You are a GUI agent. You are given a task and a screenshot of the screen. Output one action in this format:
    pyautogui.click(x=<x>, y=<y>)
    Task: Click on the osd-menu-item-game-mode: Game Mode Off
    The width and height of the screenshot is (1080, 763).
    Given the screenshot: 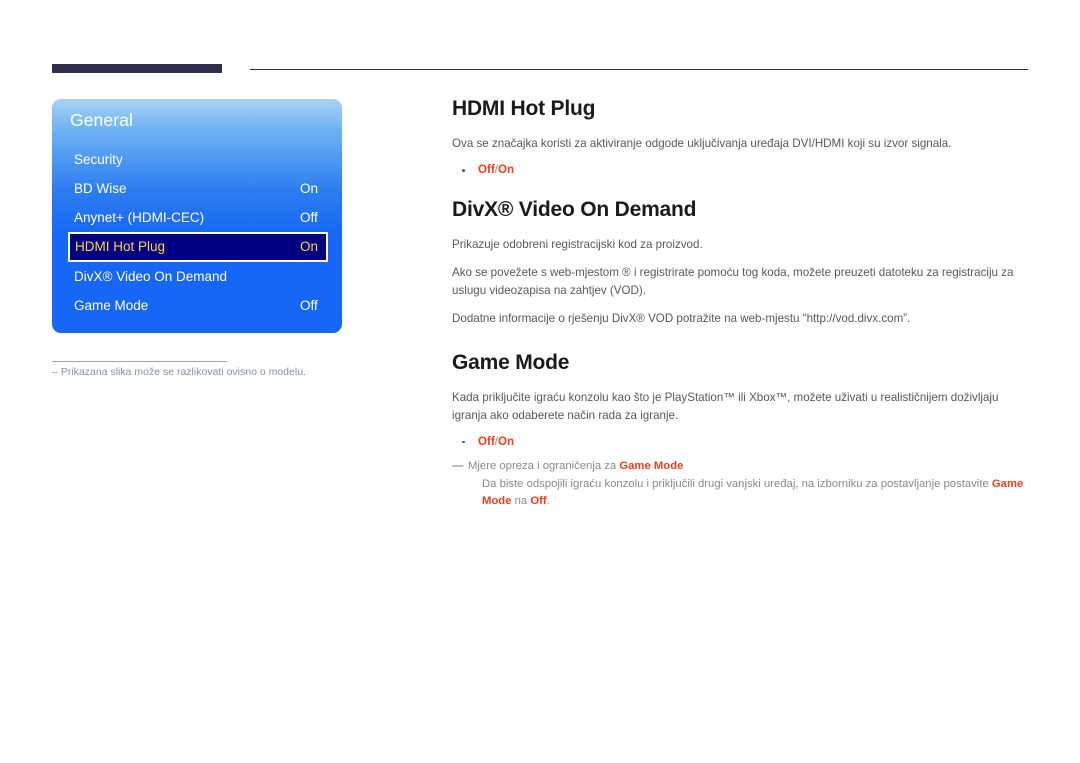 What is the action you would take?
    pyautogui.click(x=197, y=305)
    